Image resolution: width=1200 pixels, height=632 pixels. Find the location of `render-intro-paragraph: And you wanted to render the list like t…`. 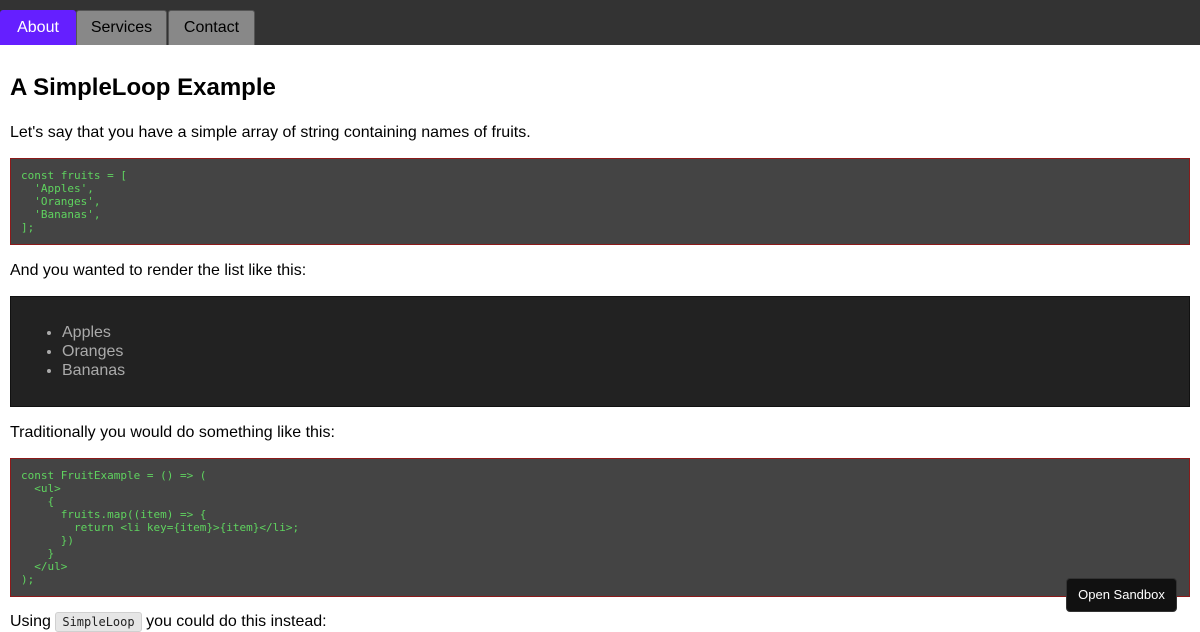

render-intro-paragraph: And you wanted to render the list like t… is located at coordinates (158, 270).